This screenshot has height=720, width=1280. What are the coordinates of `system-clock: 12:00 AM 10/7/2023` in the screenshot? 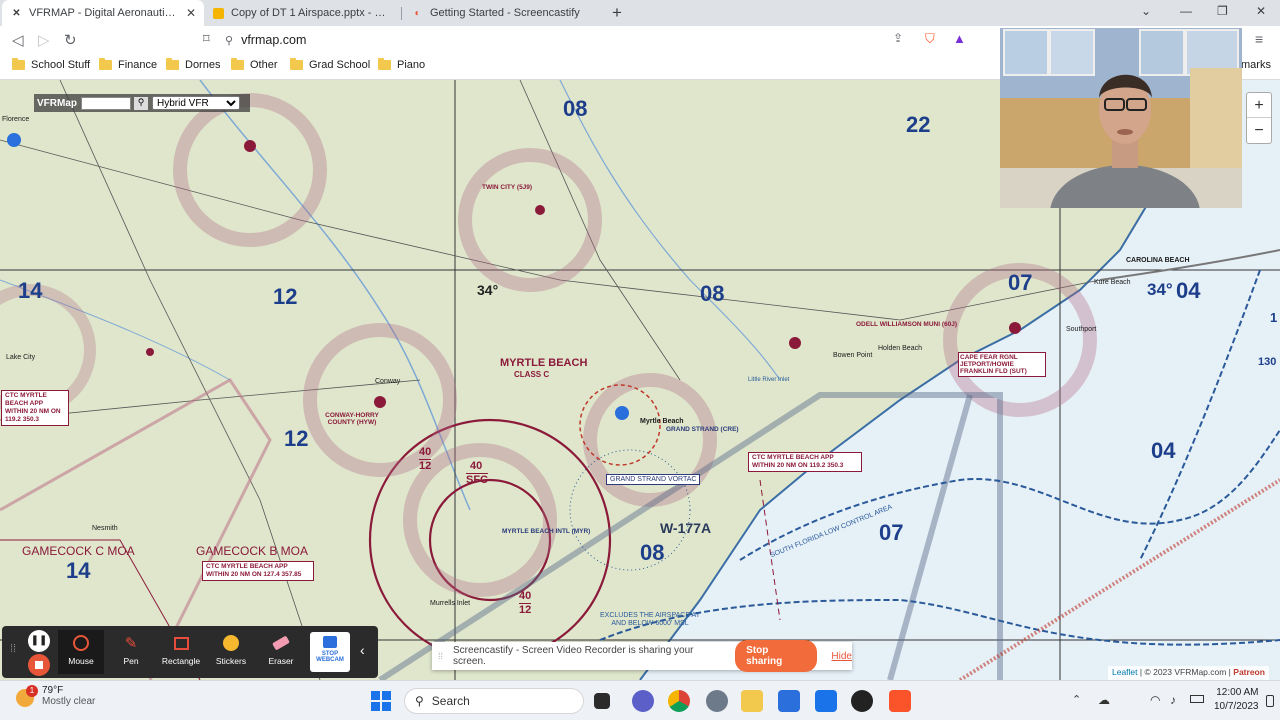 It's located at (1236, 700).